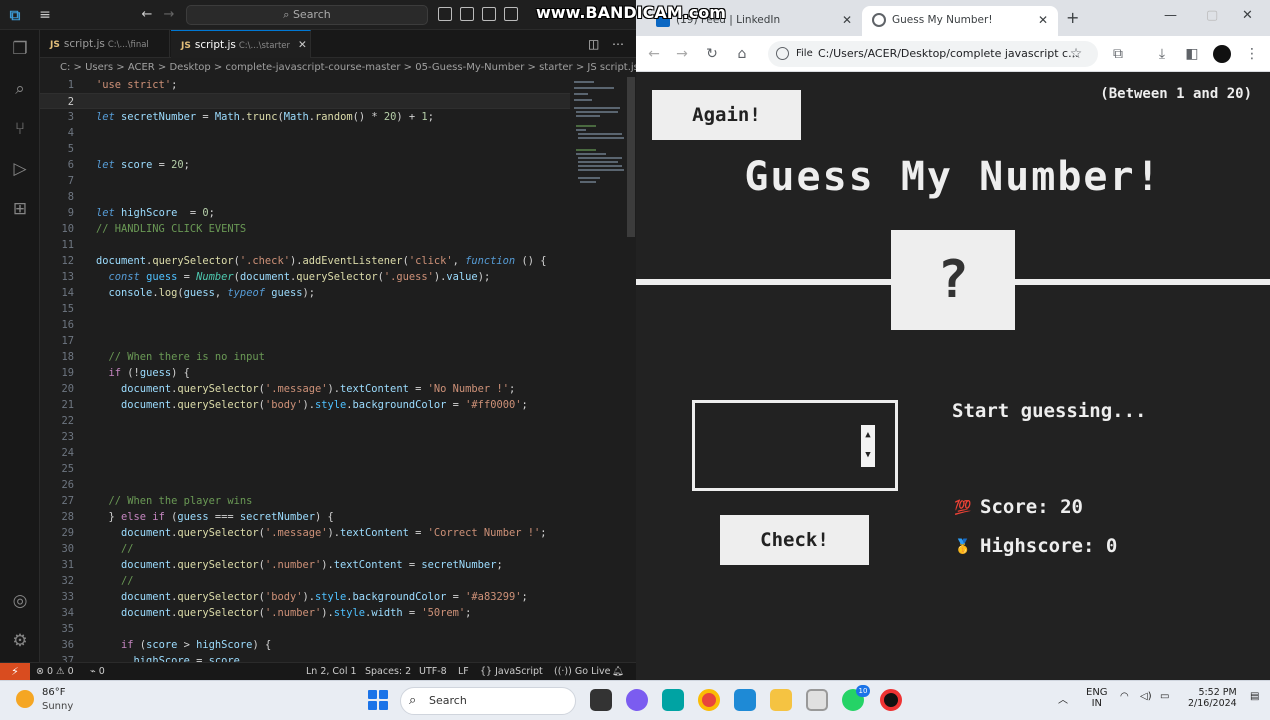 This screenshot has height=720, width=1270. Describe the element at coordinates (311, 14) in the screenshot. I see `command-search-label: Search` at that location.